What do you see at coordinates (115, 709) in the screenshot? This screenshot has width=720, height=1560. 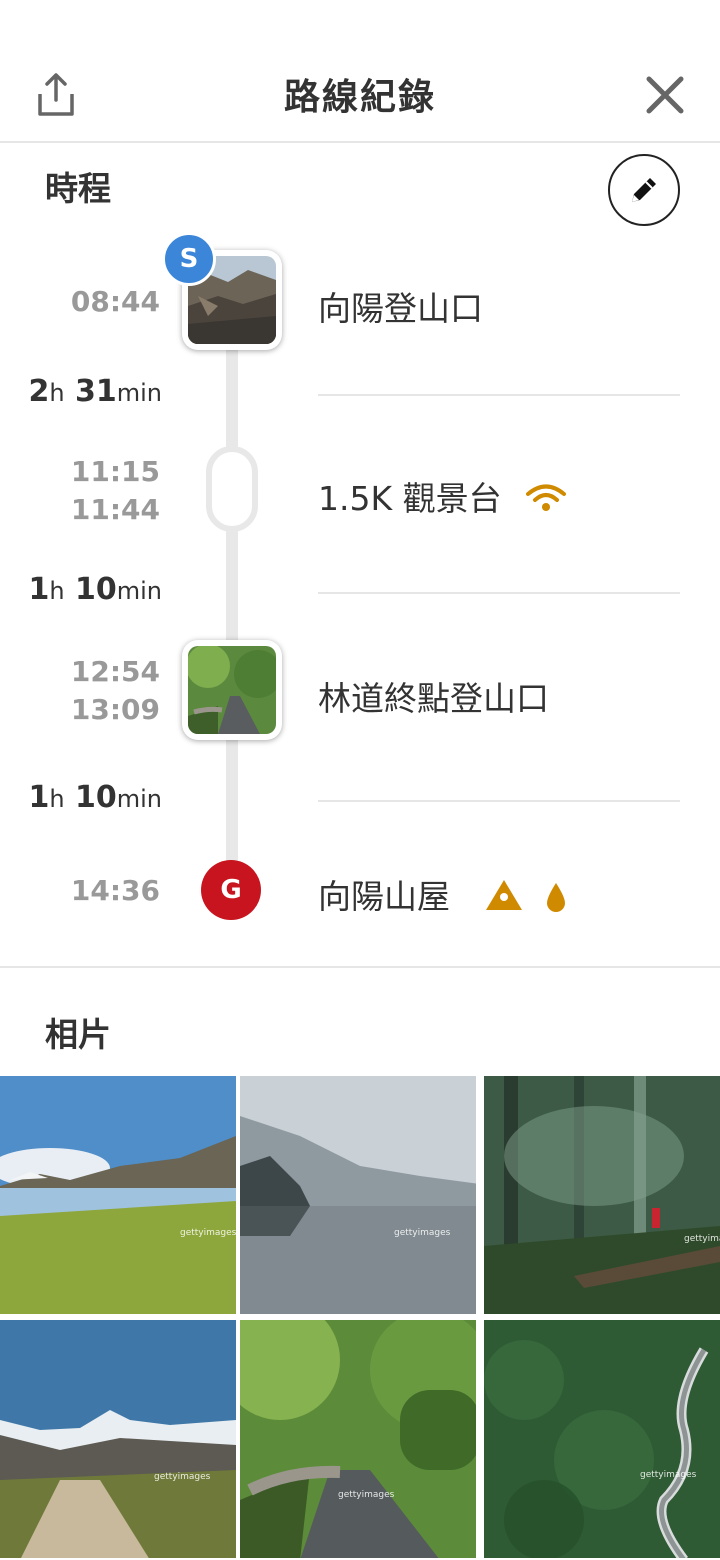 I see `stop-3-depart-time: 13:09` at bounding box center [115, 709].